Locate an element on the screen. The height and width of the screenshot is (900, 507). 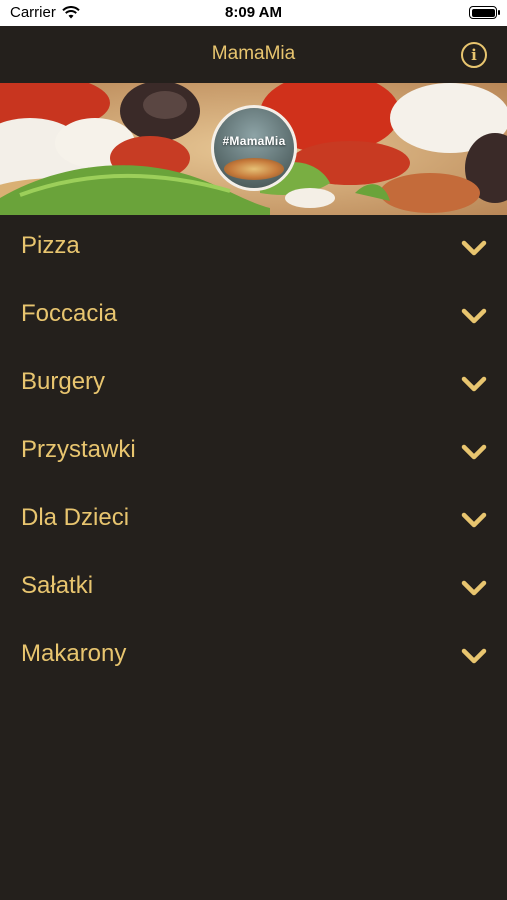
restaurant-logo: #MamaMia is located at coordinates (254, 148).